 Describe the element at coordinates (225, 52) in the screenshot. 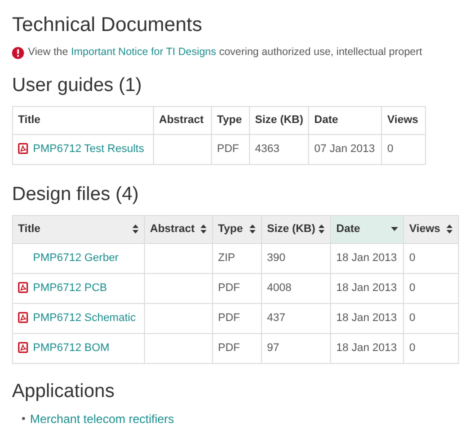

I see `notice-text: View the Important Notice for TI Designs covering authorized use, intellectual propert` at that location.